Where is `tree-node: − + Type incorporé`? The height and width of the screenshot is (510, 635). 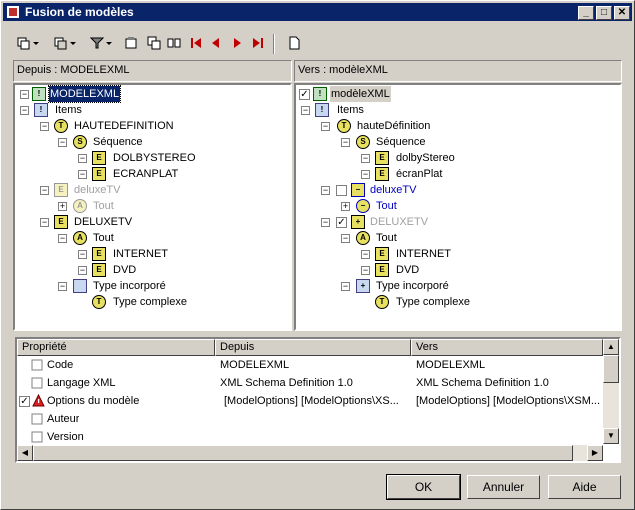
tree-node: − + Type incorporé is located at coordinates (458, 286).